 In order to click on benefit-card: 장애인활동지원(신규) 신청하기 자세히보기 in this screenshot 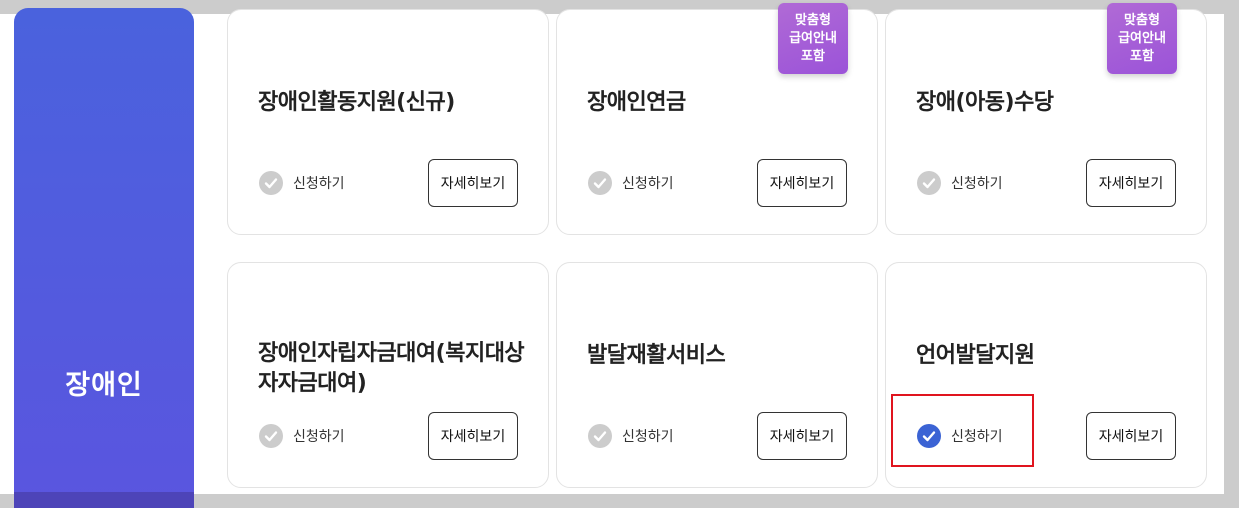, I will do `click(388, 122)`.